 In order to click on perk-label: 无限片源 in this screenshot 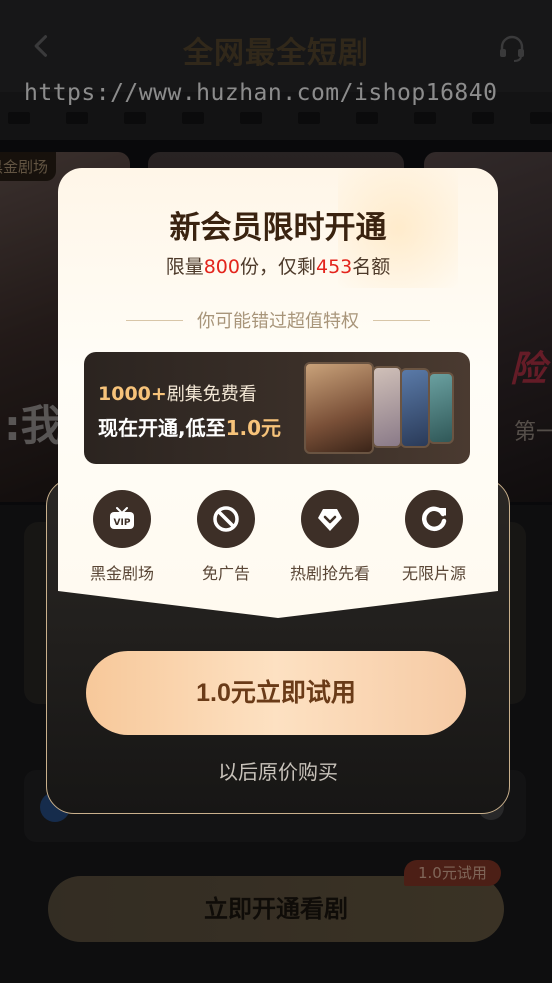, I will do `click(433, 573)`.